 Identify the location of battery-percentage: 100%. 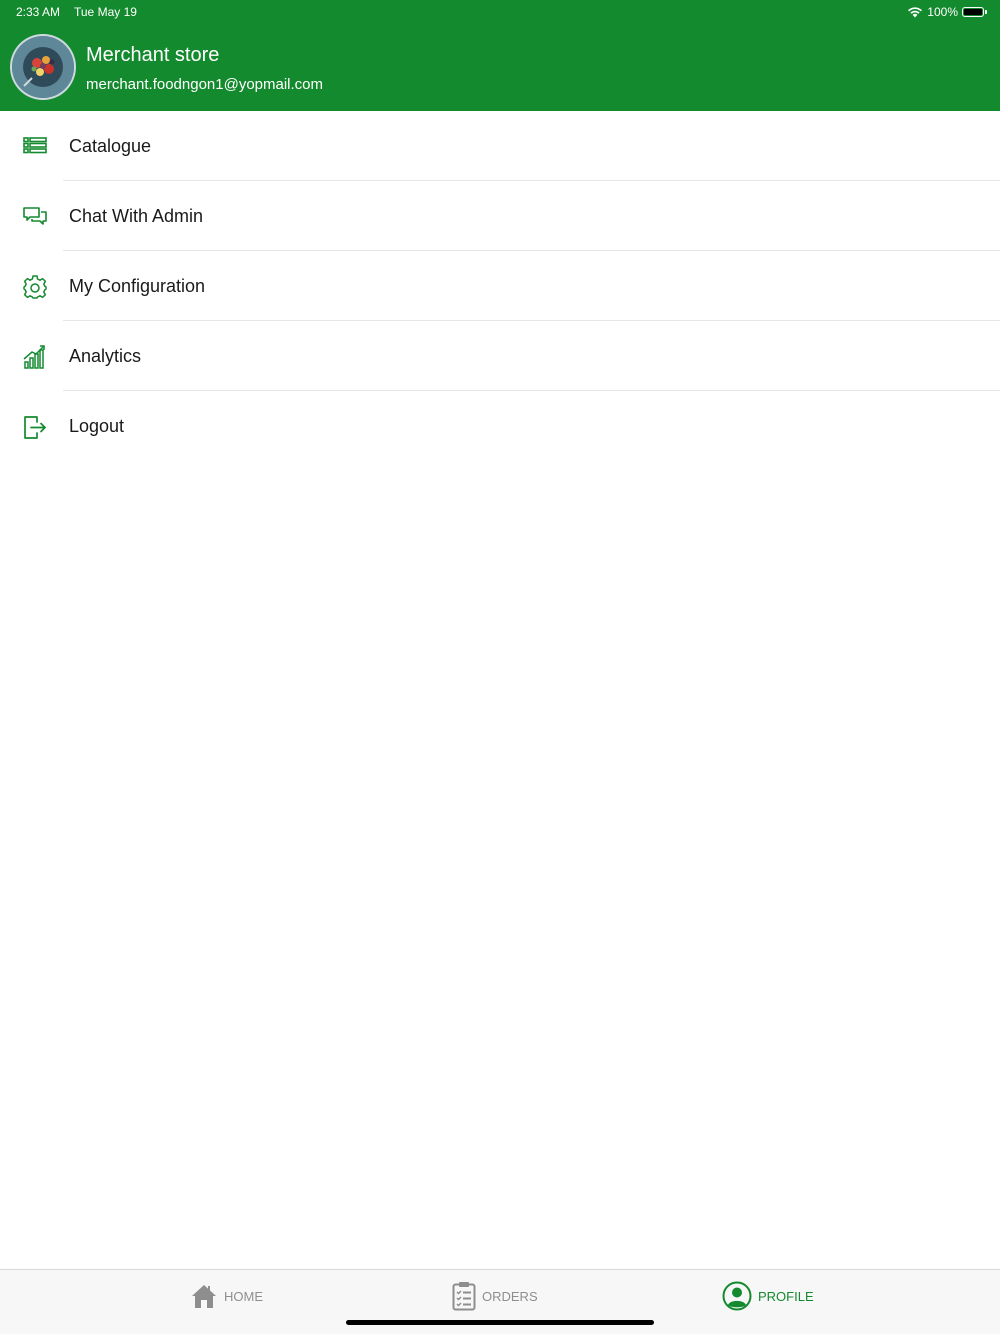
(942, 12).